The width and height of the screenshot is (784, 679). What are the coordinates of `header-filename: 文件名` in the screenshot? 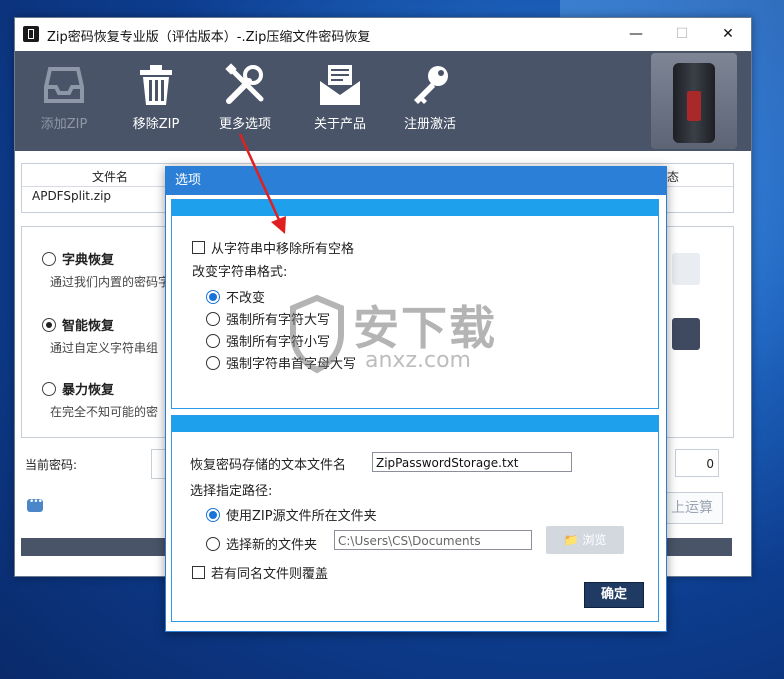 It's located at (110, 177).